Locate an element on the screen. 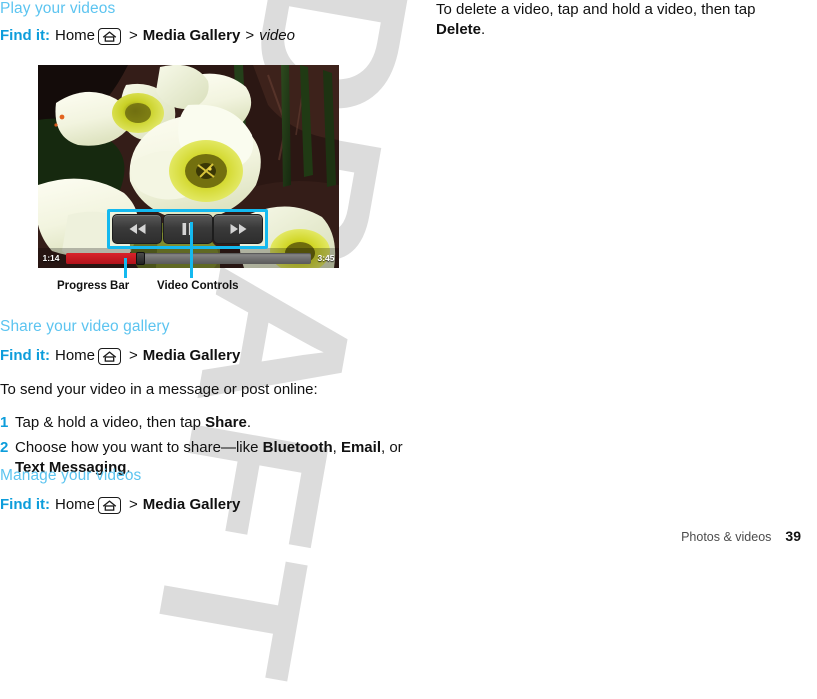 This screenshot has height=699, width=817. footer-chapter-title: Photos & videos is located at coordinates (726, 537).